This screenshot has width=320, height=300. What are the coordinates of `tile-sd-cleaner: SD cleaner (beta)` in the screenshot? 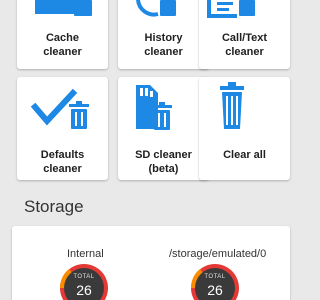 It's located at (163, 128).